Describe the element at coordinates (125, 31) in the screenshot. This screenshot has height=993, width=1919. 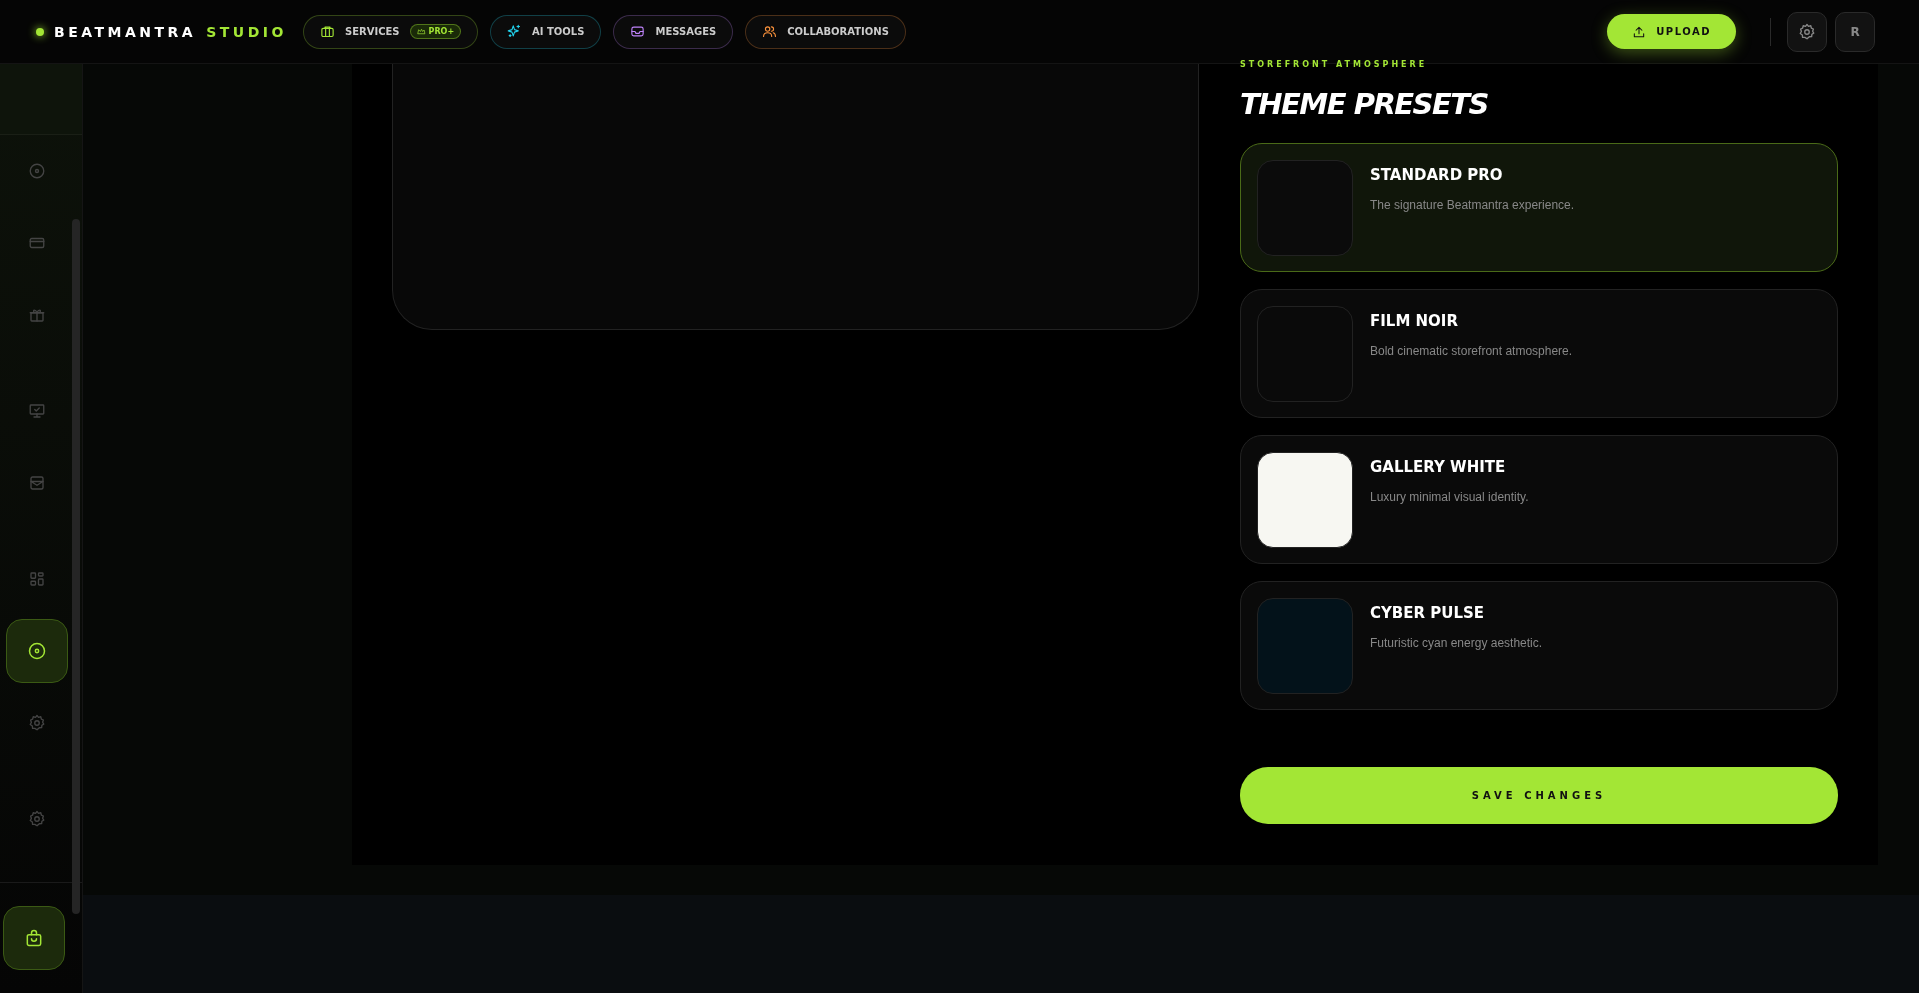
I see `brand-name: BEATMANTRA` at that location.